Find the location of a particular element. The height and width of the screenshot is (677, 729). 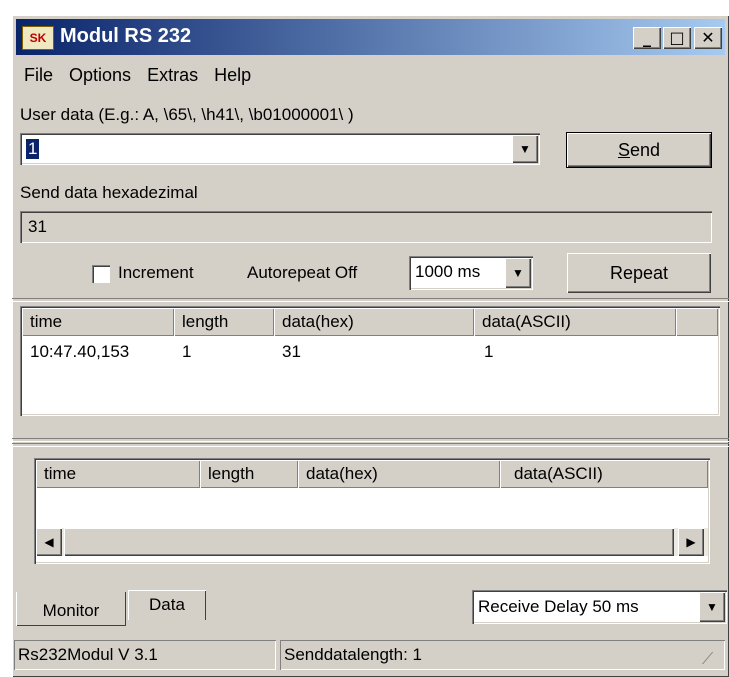

autorepeat-combobox: 1000 ms ▼ is located at coordinates (471, 273).